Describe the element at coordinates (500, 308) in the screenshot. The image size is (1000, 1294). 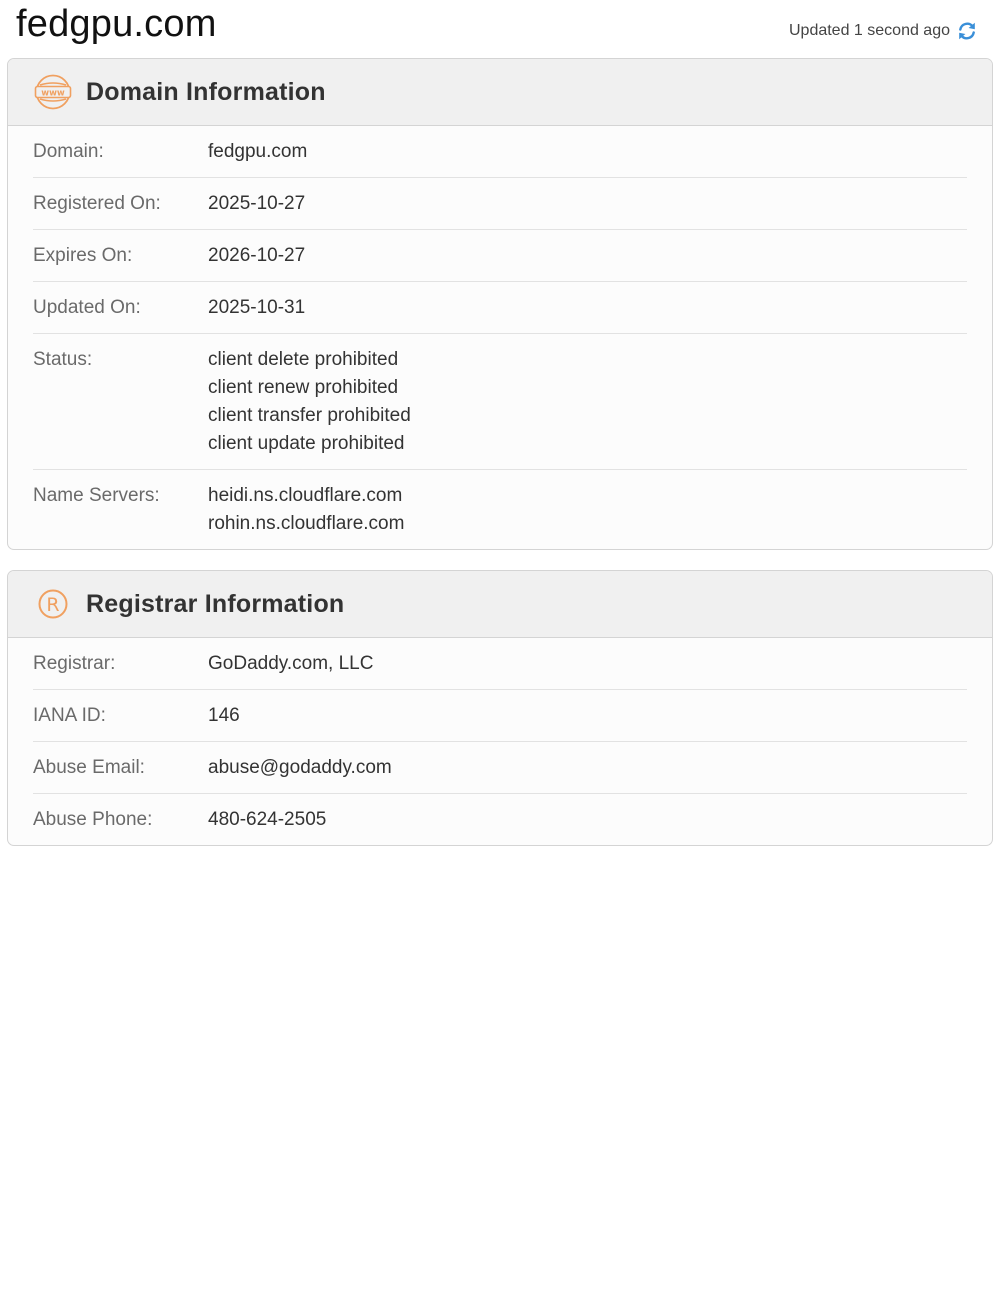
I see `updated-on-row: Updated On: 2025-10-31` at that location.